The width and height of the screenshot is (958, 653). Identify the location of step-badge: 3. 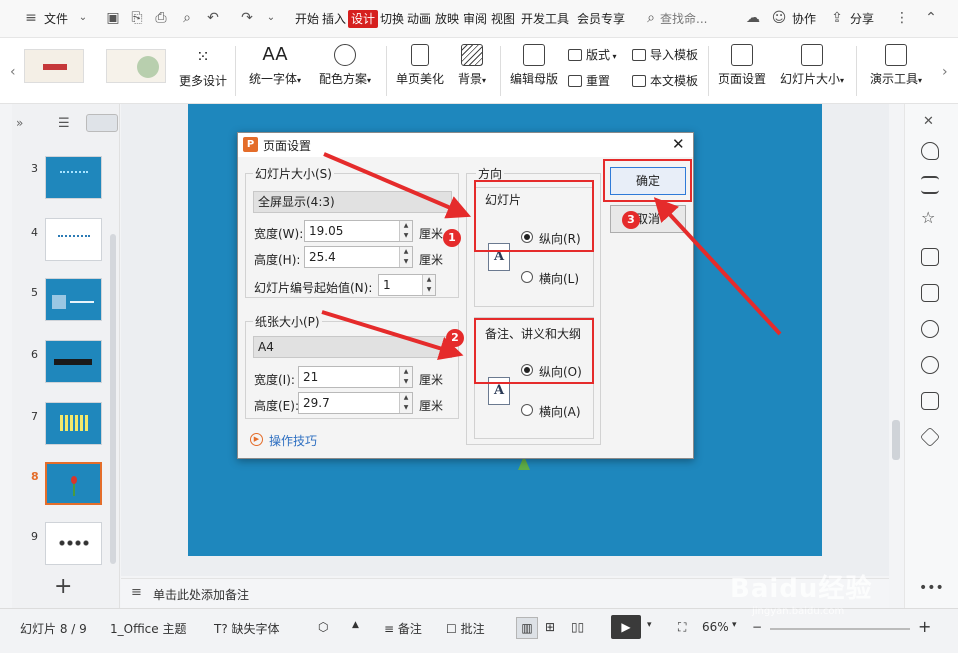
(631, 220).